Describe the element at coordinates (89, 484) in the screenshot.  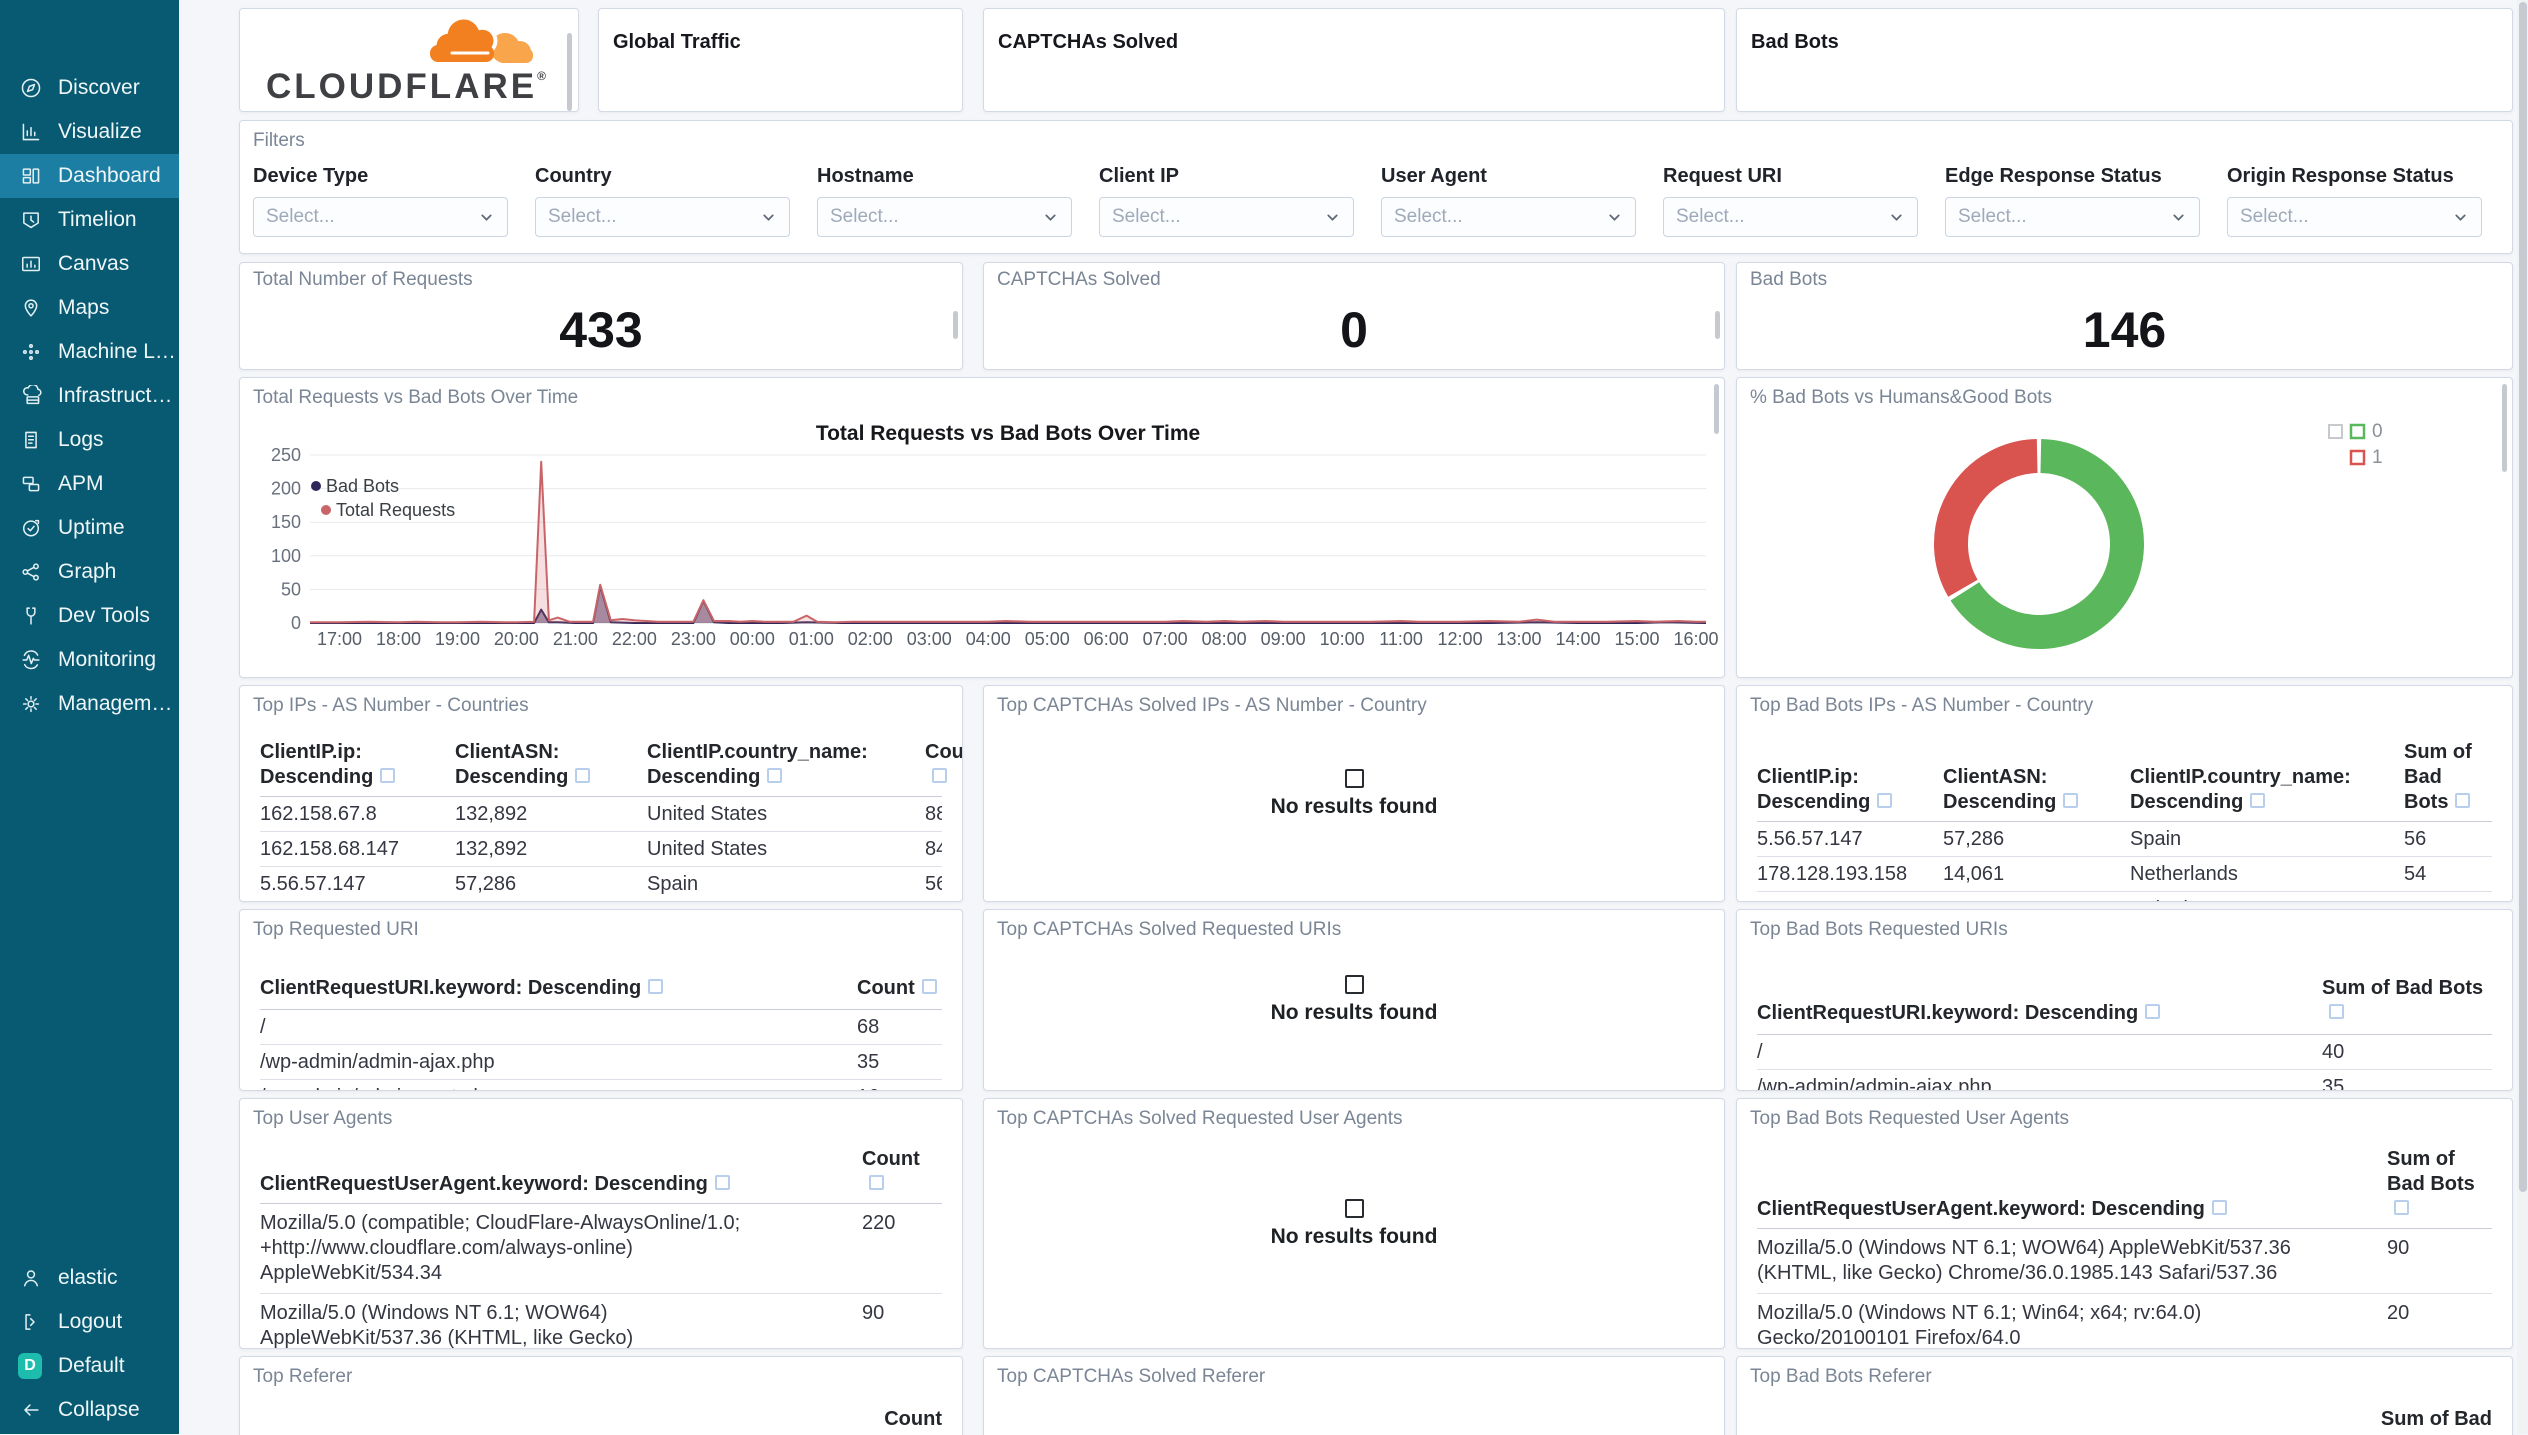
I see `sidebar-item-apm: APM` at that location.